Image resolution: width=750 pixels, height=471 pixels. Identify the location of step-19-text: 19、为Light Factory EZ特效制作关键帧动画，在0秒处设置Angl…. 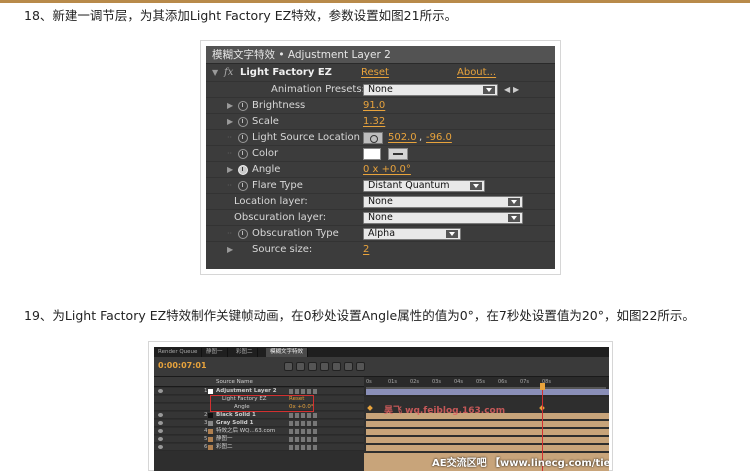
(359, 315).